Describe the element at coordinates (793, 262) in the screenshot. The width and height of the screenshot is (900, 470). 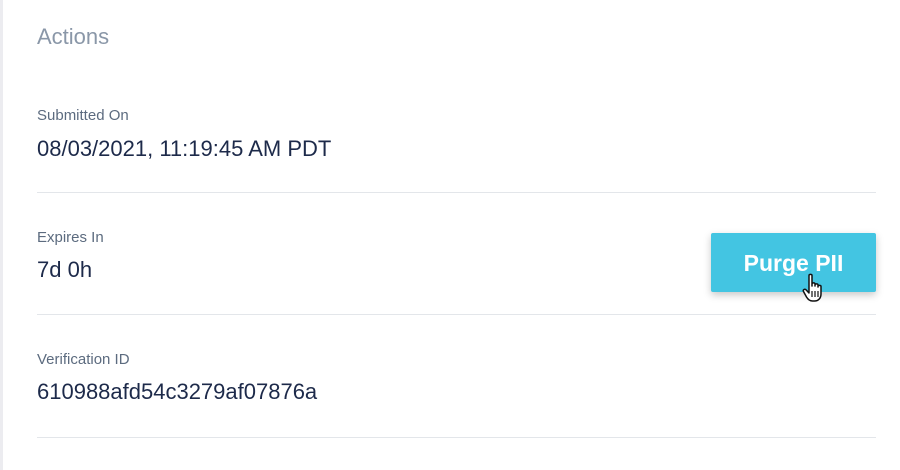
I see `purge-pii-button: Purge PII` at that location.